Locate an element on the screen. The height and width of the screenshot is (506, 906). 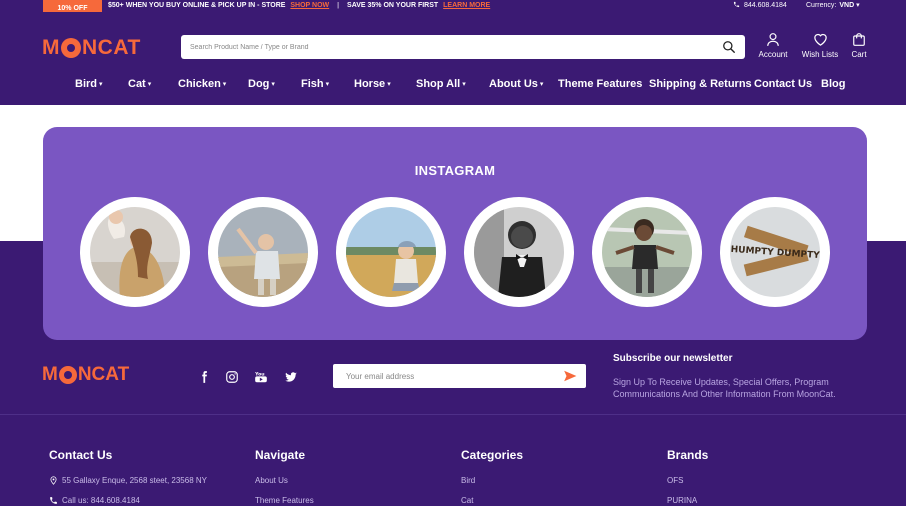
photo-boy-suit is located at coordinates (519, 252).